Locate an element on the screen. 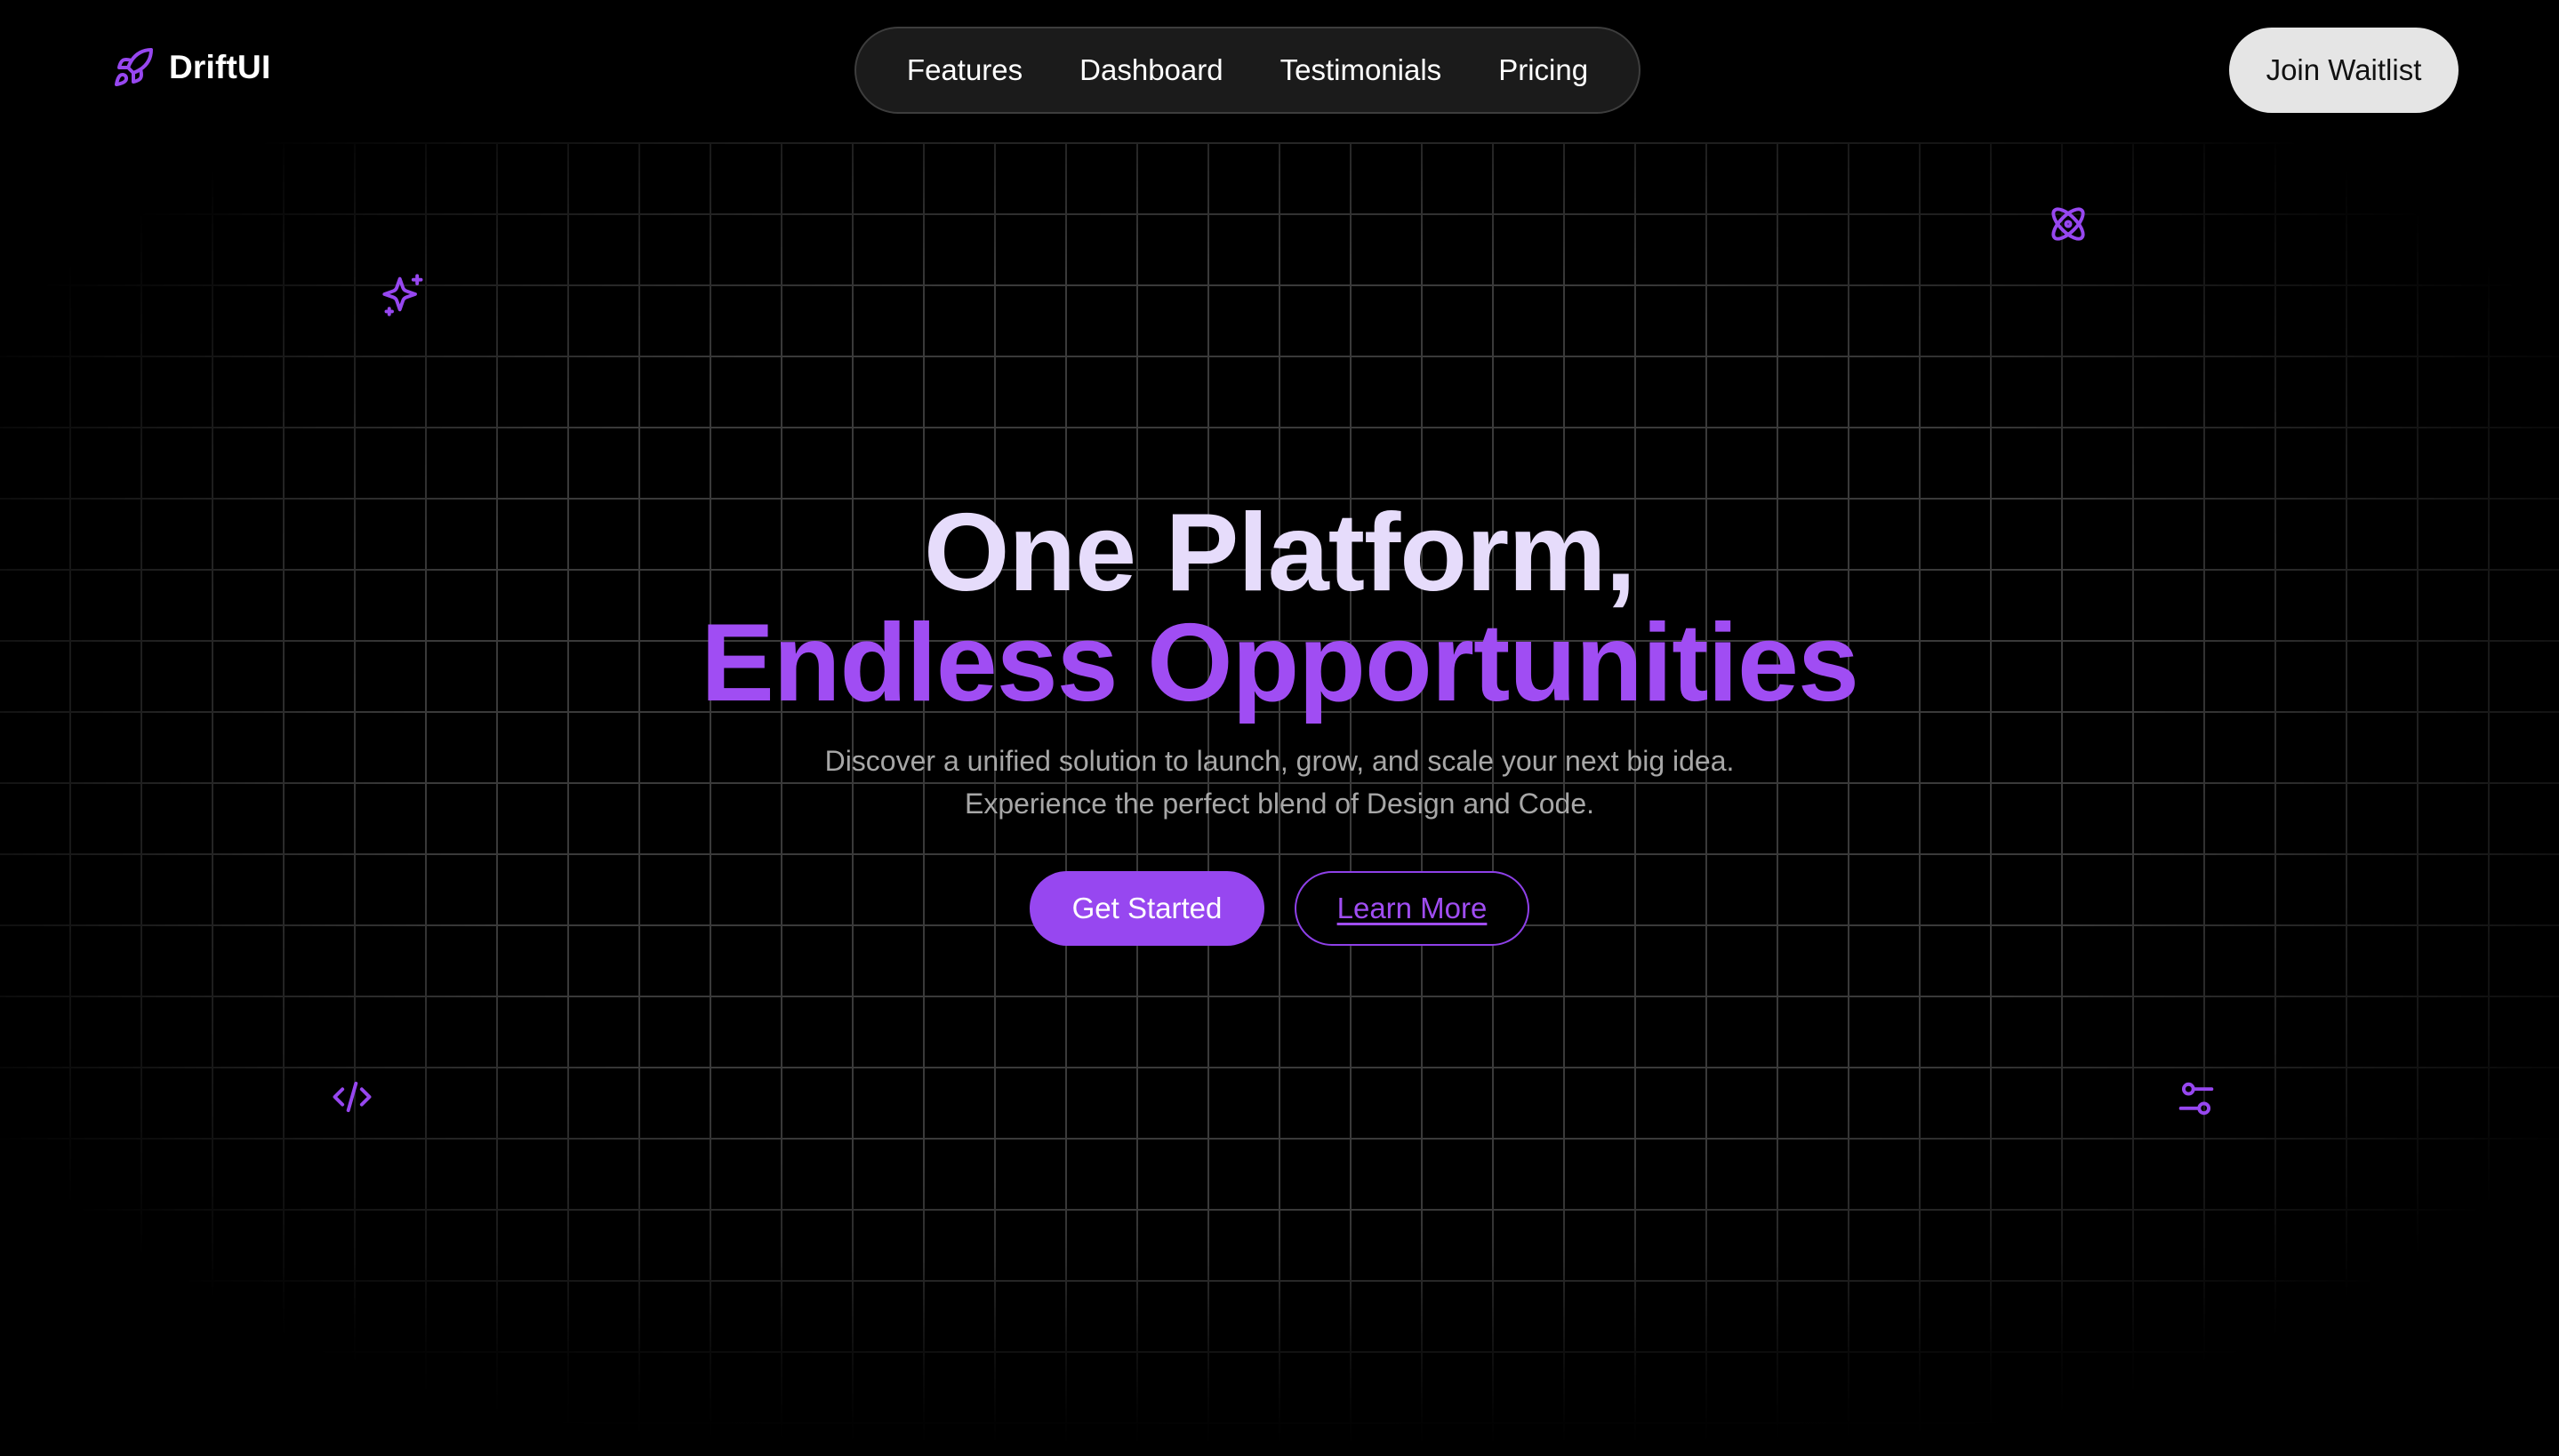 The width and height of the screenshot is (2559, 1456). join-waitlist-button: Join Waitlist is located at coordinates (2344, 70).